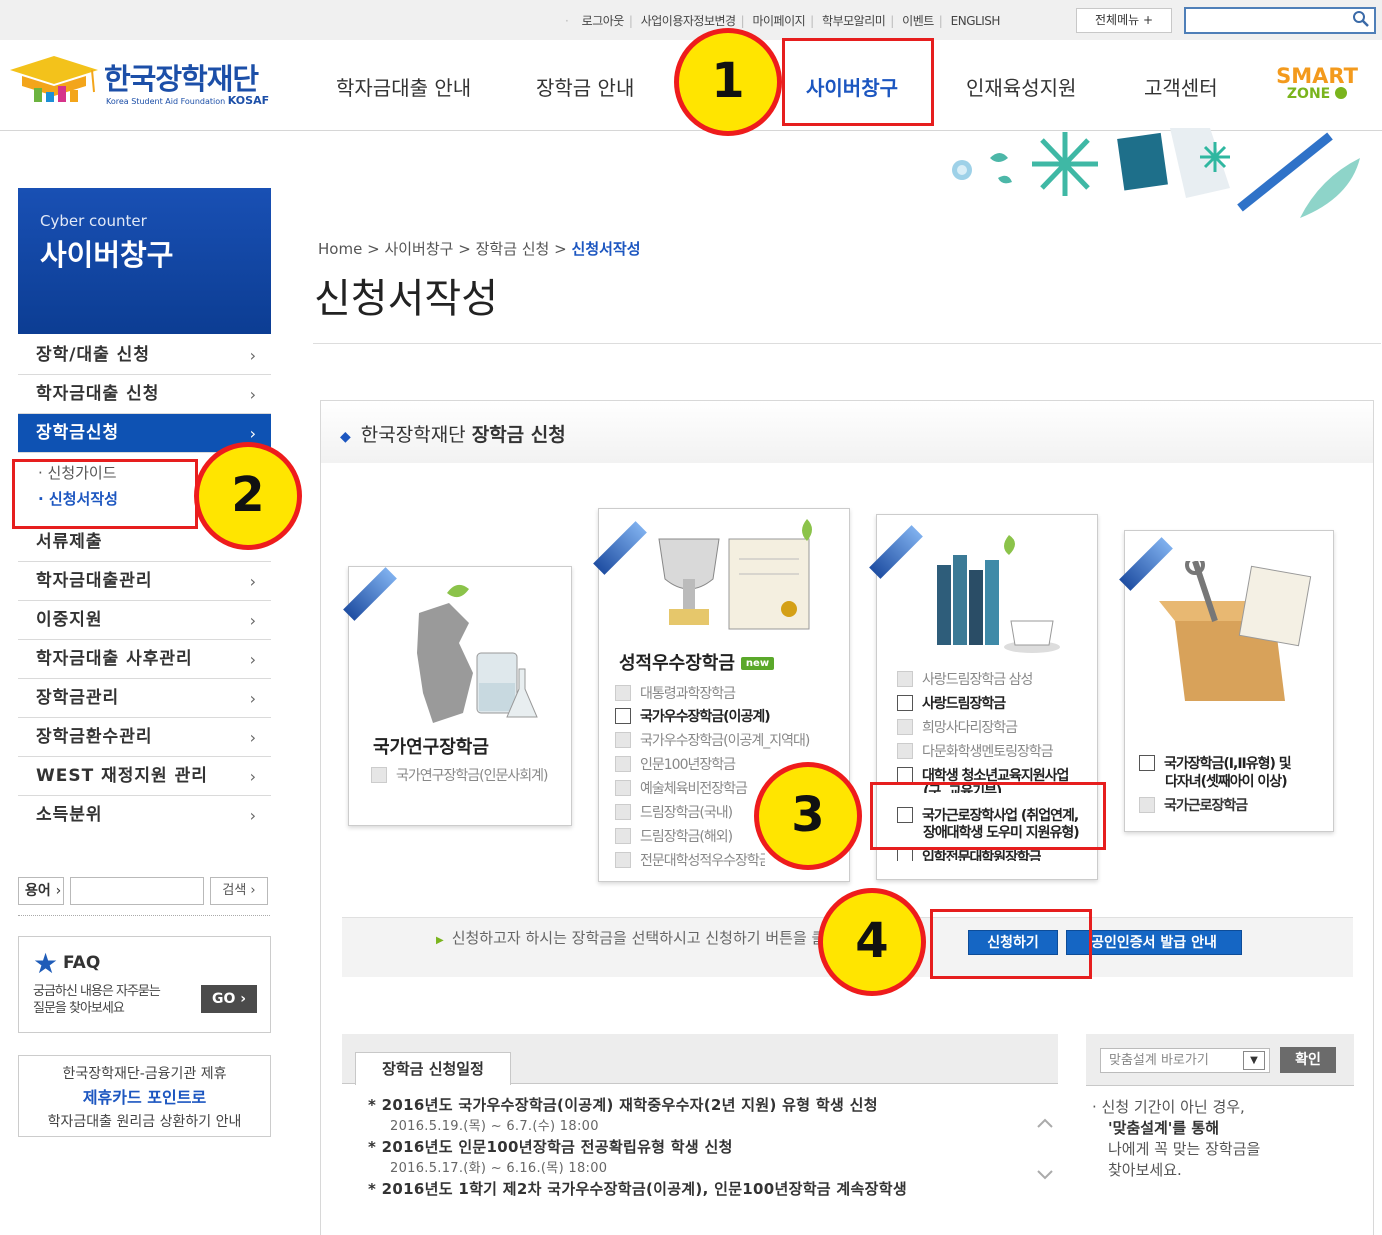 Image resolution: width=1382 pixels, height=1235 pixels. Describe the element at coordinates (403, 86) in the screenshot. I see `gnb-loan-info: 학자금대출 안내` at that location.